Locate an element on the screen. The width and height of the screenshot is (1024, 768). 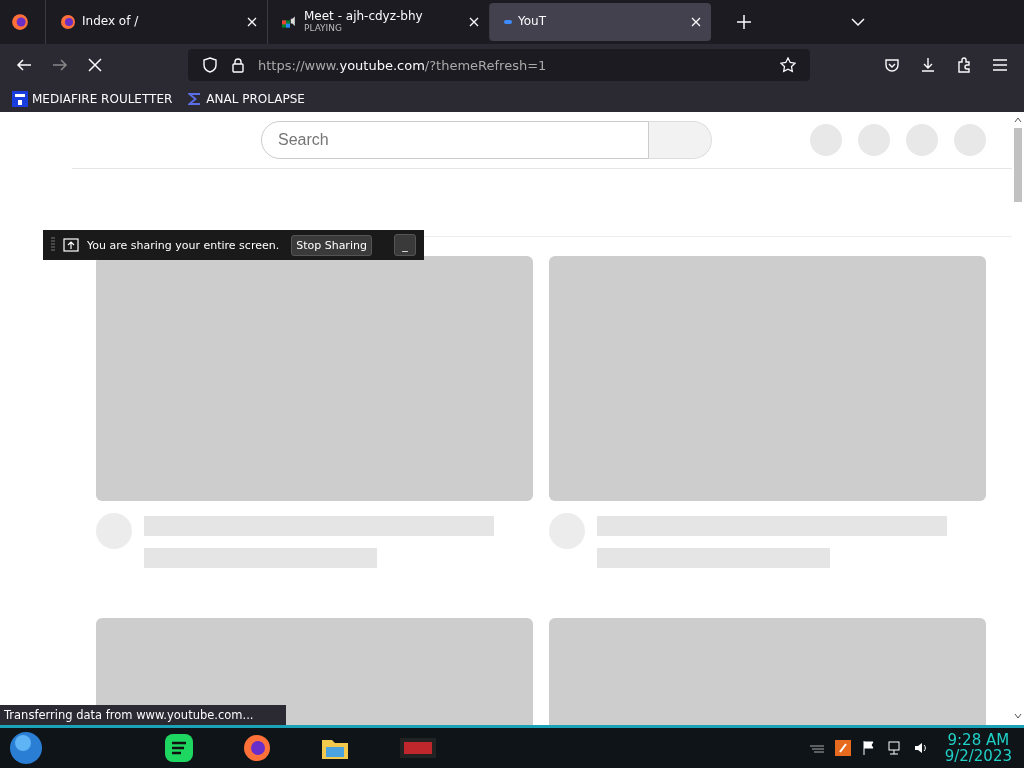
flag-icon is located at coordinates (868, 748).